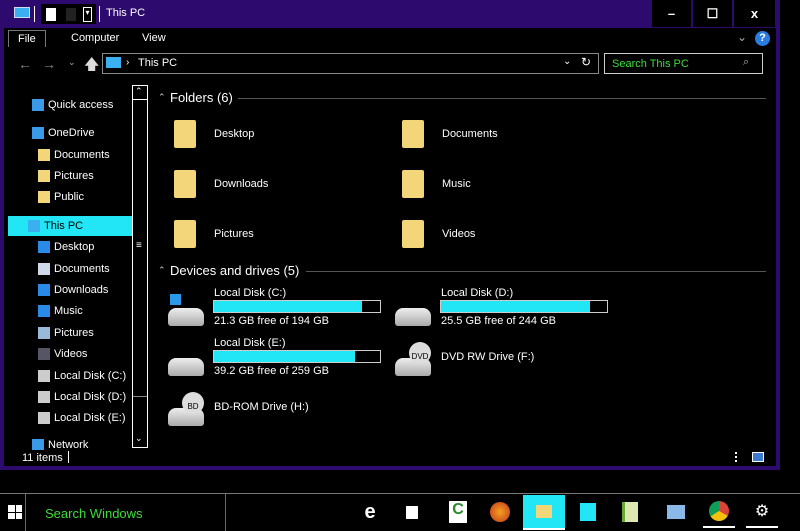  I want to click on back-button: ←, so click(25, 64).